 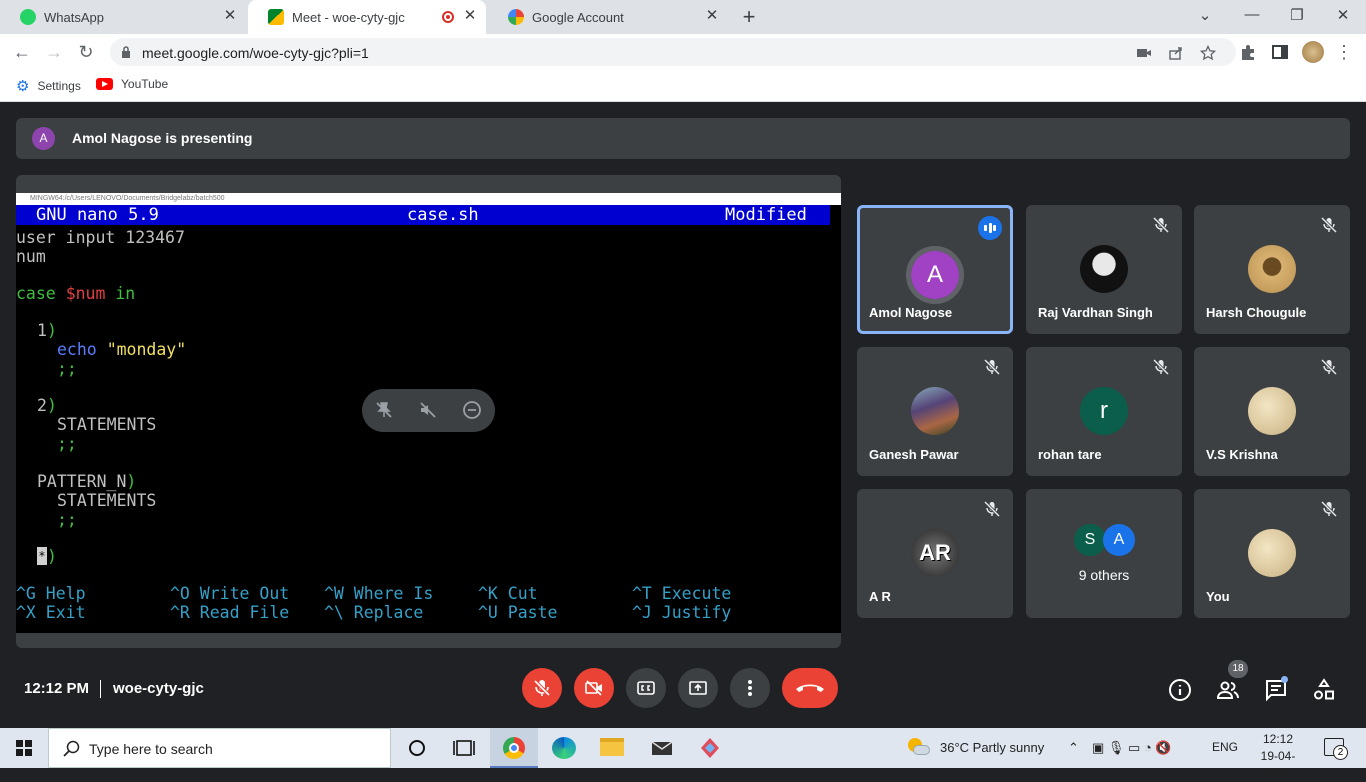 What do you see at coordinates (1313, 52) in the screenshot?
I see `profile-avatar` at bounding box center [1313, 52].